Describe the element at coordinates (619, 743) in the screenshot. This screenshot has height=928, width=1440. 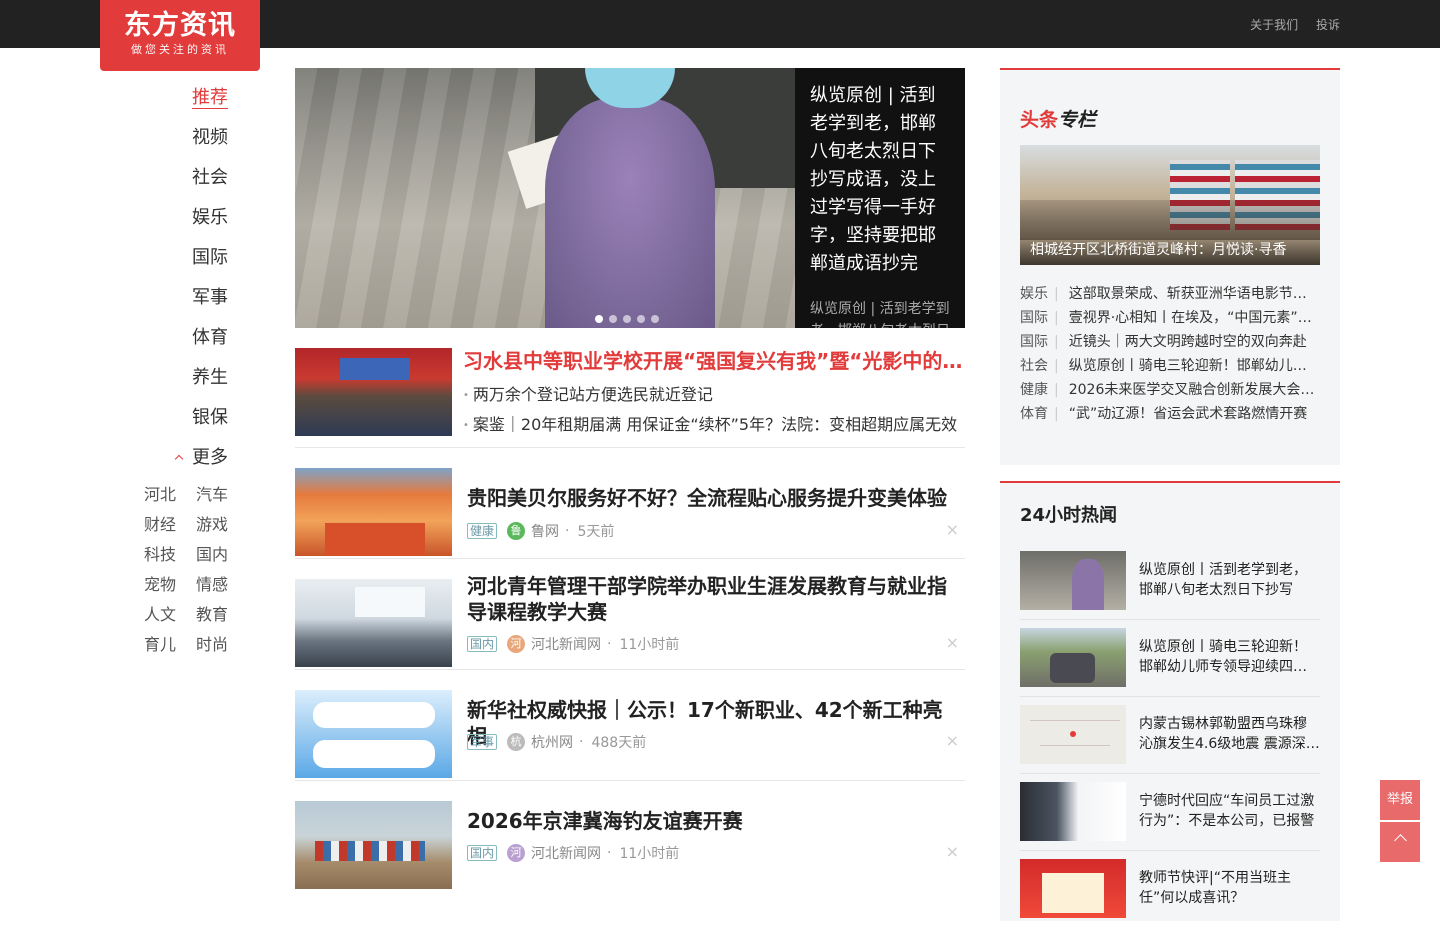
I see `publish-time: 488天前` at that location.